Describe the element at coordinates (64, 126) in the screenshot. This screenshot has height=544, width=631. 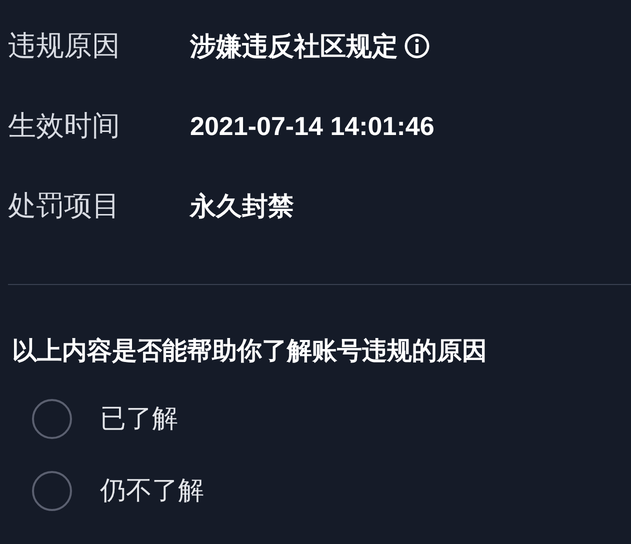
I see `detail-label: 生效时间` at that location.